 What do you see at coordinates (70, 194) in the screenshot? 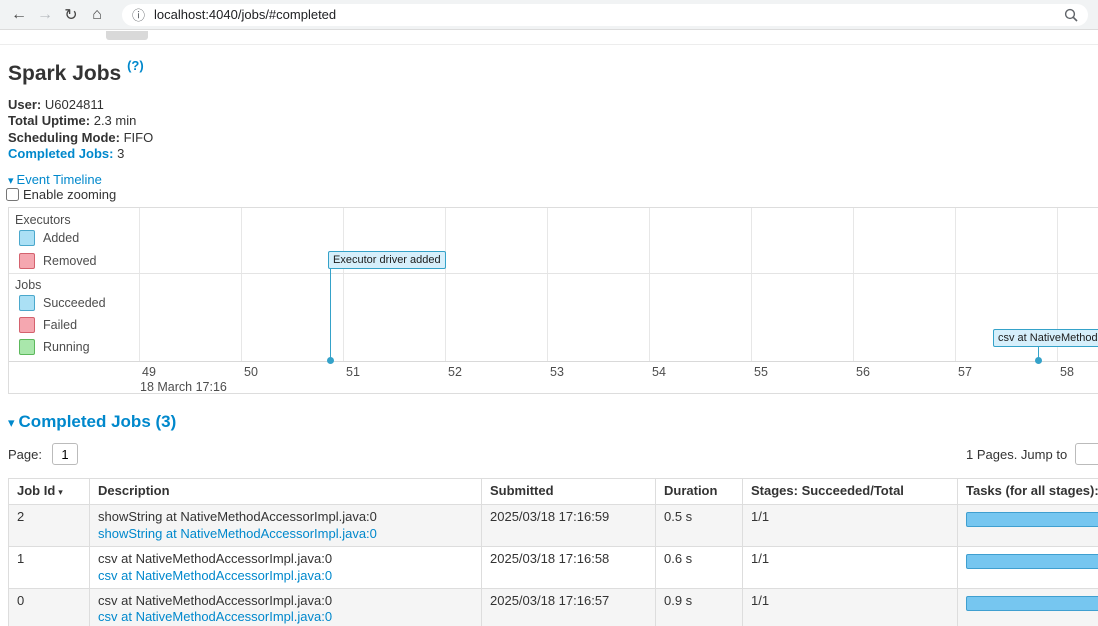
I see `enable-zooming-label: Enable zooming` at bounding box center [70, 194].